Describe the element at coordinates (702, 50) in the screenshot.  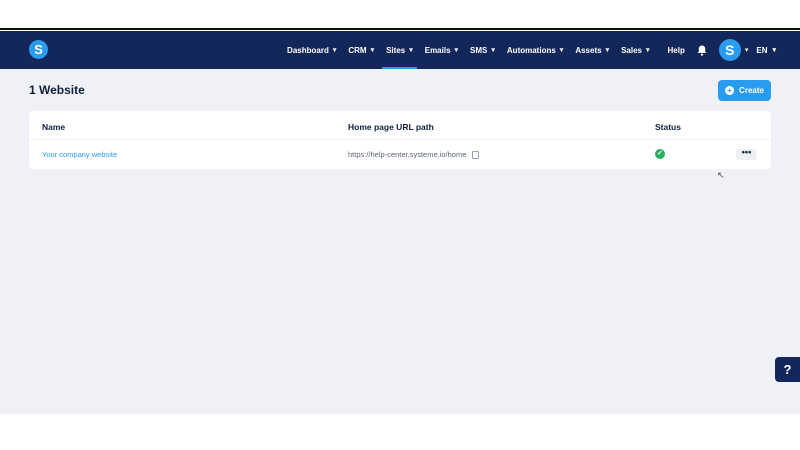
I see `bell-icon` at that location.